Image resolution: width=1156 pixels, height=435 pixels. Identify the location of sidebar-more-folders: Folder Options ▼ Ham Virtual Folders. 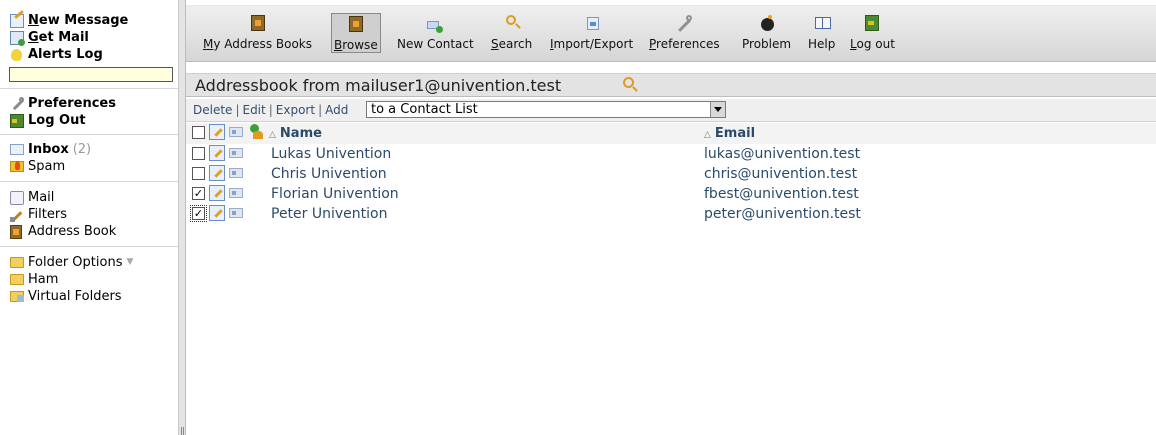
(89, 278).